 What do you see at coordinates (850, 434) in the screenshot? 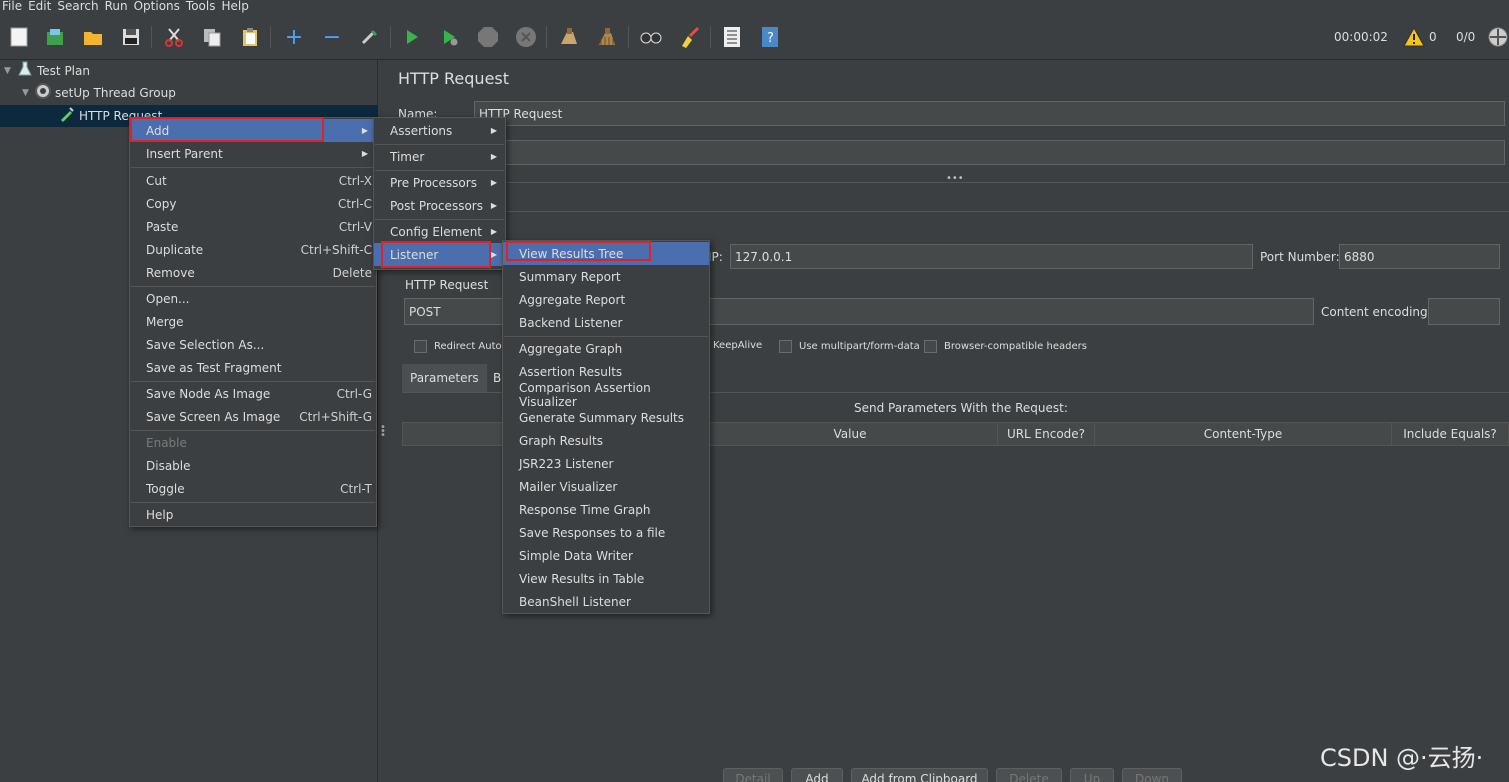
I see `column-value: Value` at bounding box center [850, 434].